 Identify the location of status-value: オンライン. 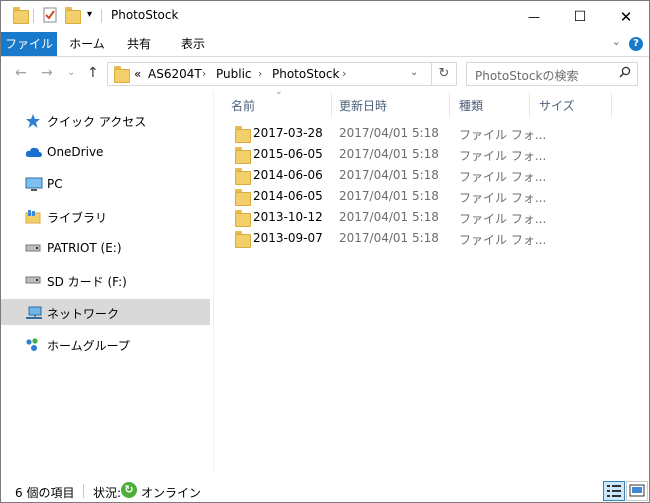
(171, 493).